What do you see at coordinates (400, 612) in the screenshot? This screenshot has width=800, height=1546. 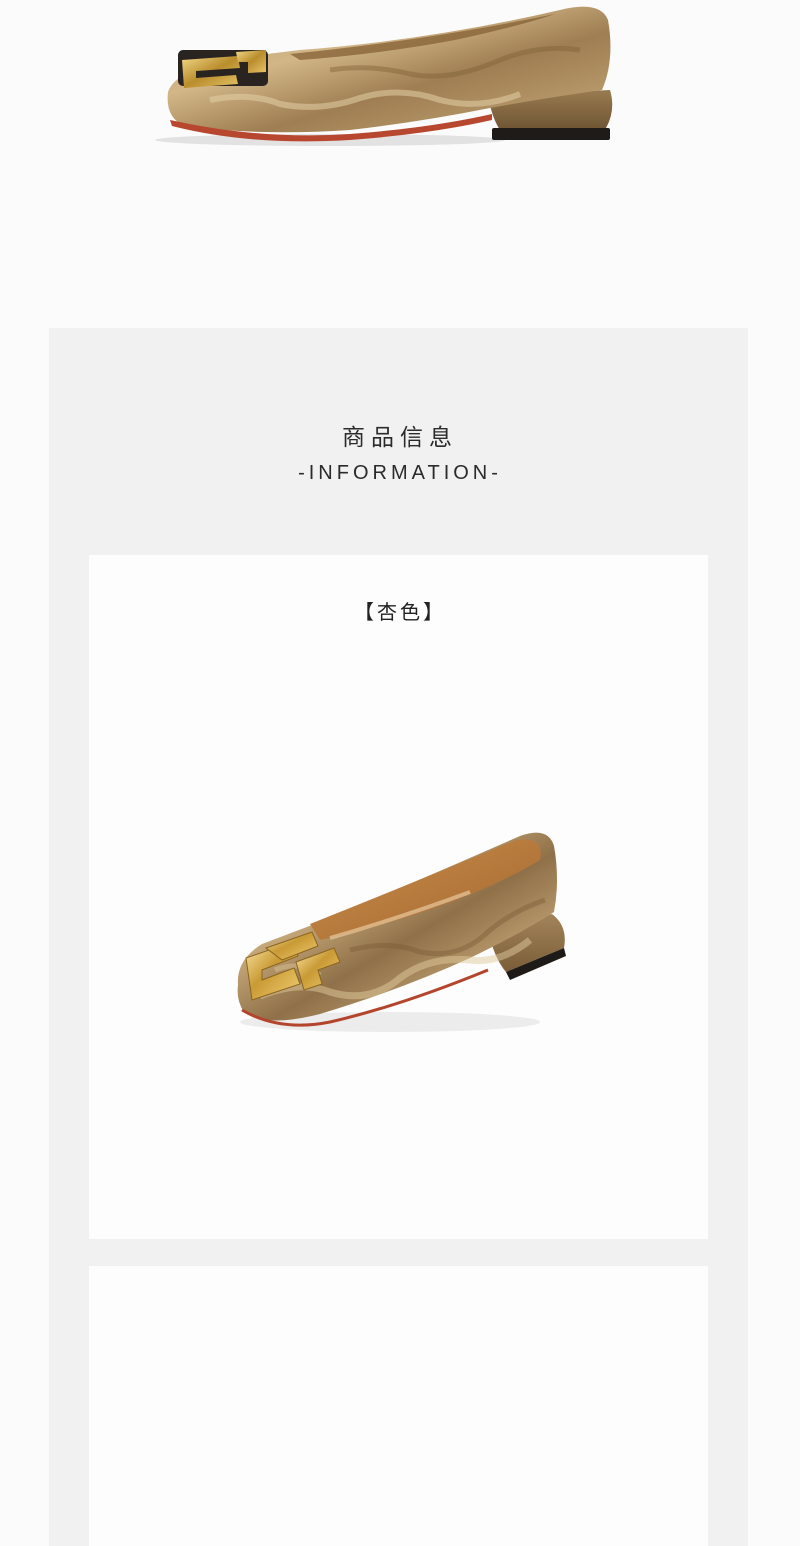 I see `color-variant-label: 【杏色】` at bounding box center [400, 612].